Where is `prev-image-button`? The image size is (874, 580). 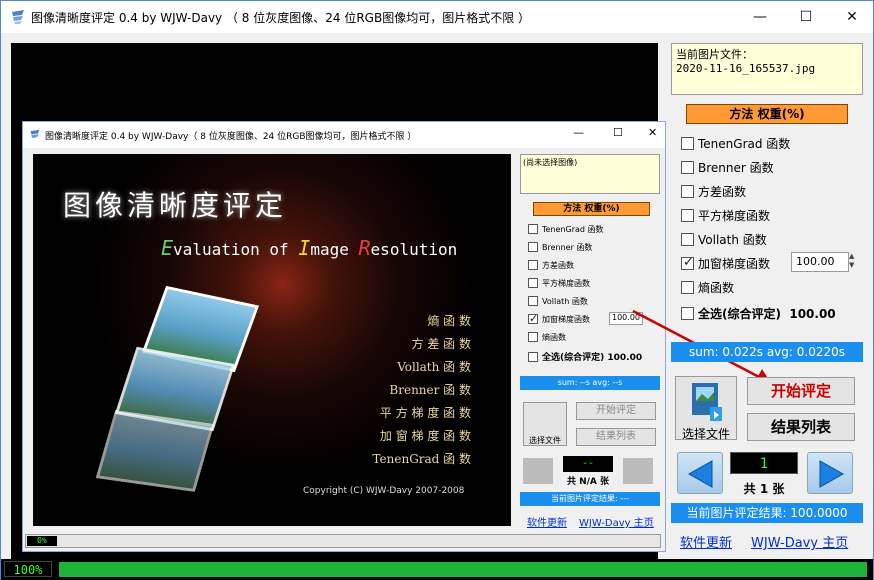 prev-image-button is located at coordinates (700, 473).